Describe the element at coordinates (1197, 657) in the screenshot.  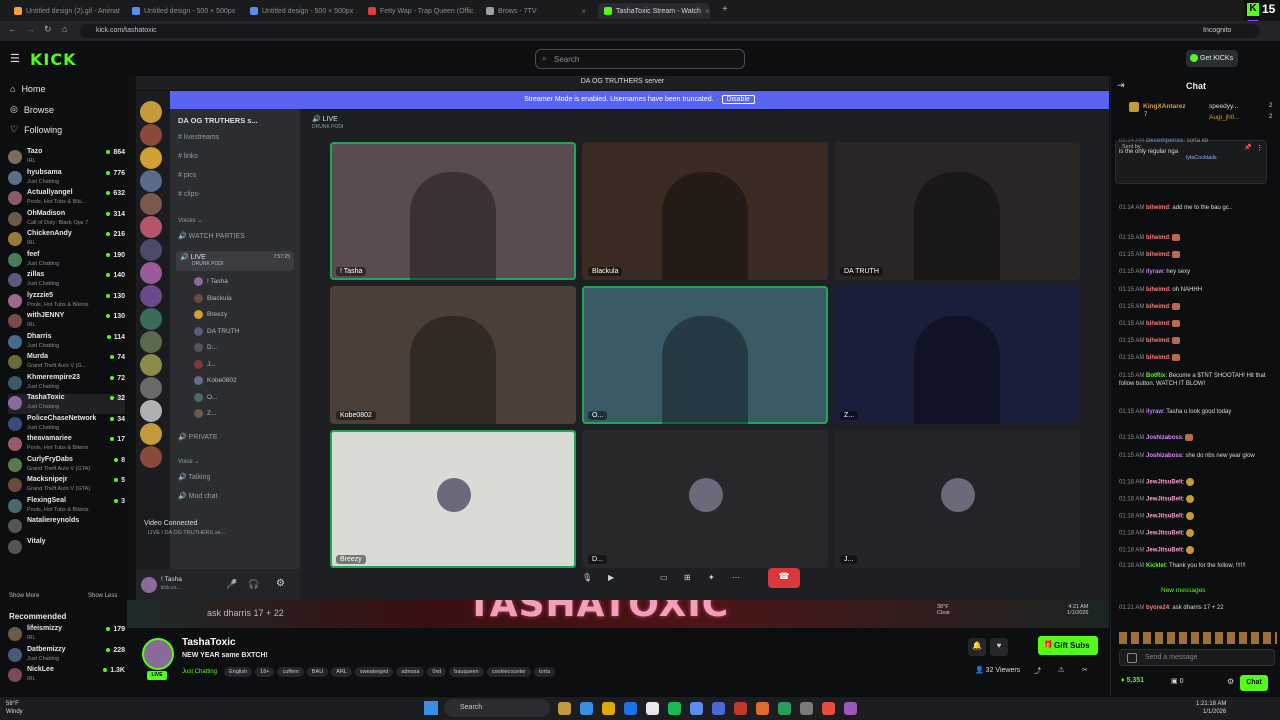
I see `chat-input: Send a message` at that location.